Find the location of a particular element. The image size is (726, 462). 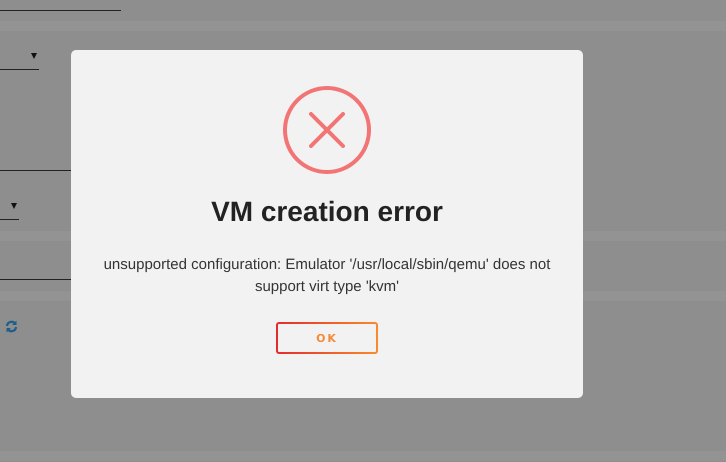

ok-button: OK is located at coordinates (327, 338).